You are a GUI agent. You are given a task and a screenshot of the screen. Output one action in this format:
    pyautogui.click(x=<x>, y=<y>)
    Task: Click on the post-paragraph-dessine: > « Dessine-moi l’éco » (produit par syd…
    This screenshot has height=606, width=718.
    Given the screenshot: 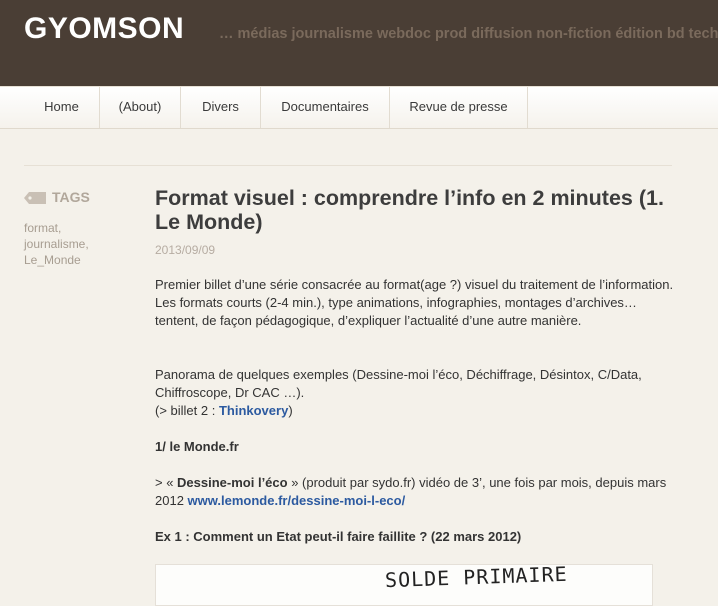 What is the action you would take?
    pyautogui.click(x=415, y=492)
    